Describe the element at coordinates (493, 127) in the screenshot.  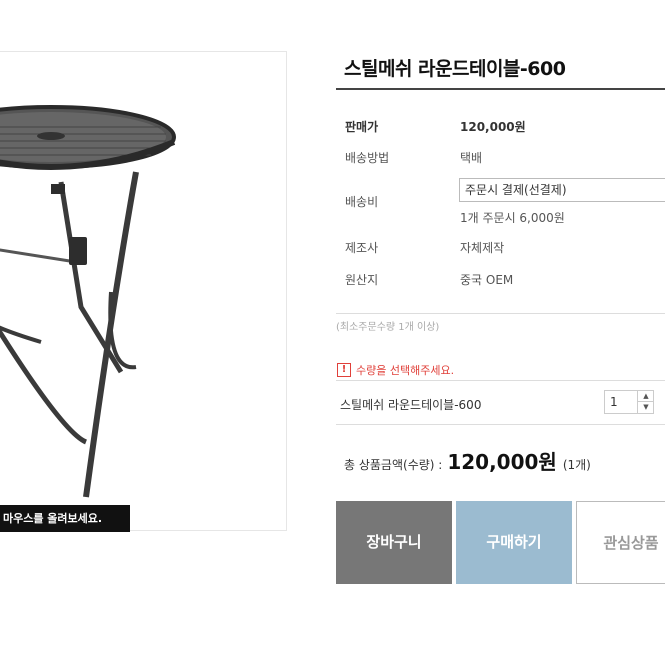
I see `price-value: 120,000원` at that location.